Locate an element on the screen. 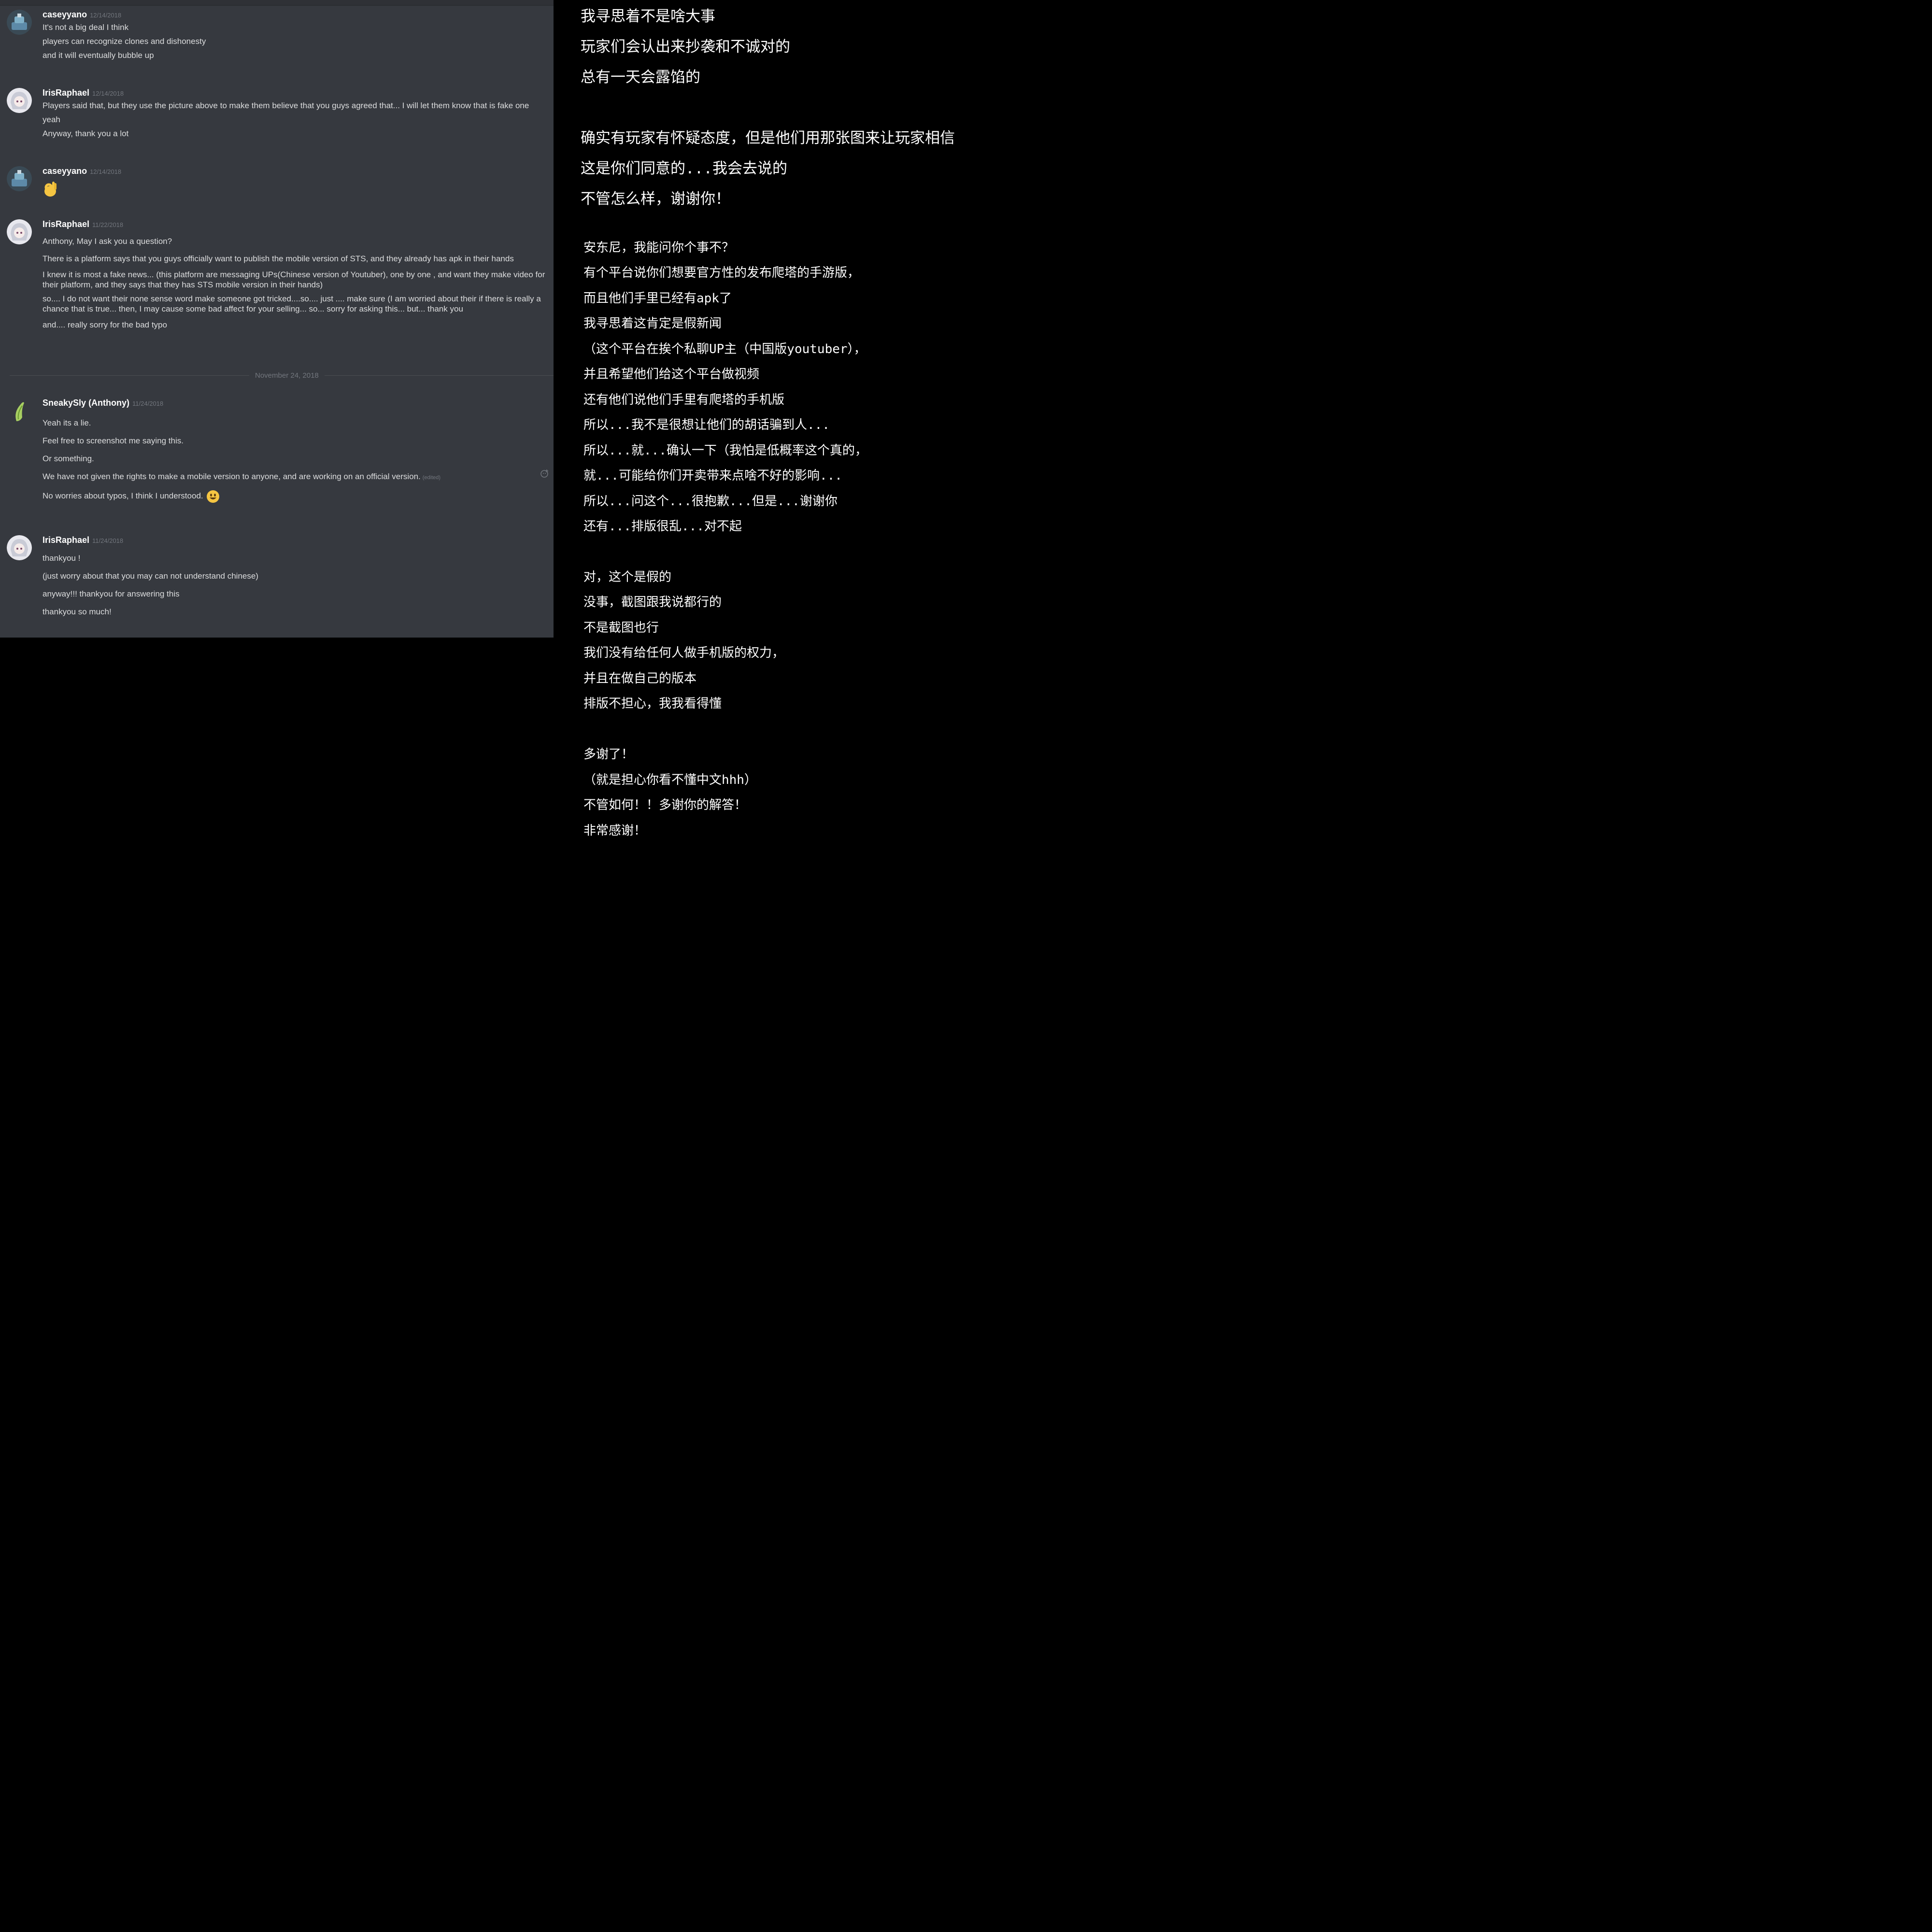  timestamp: 11/22/2018 is located at coordinates (108, 224).